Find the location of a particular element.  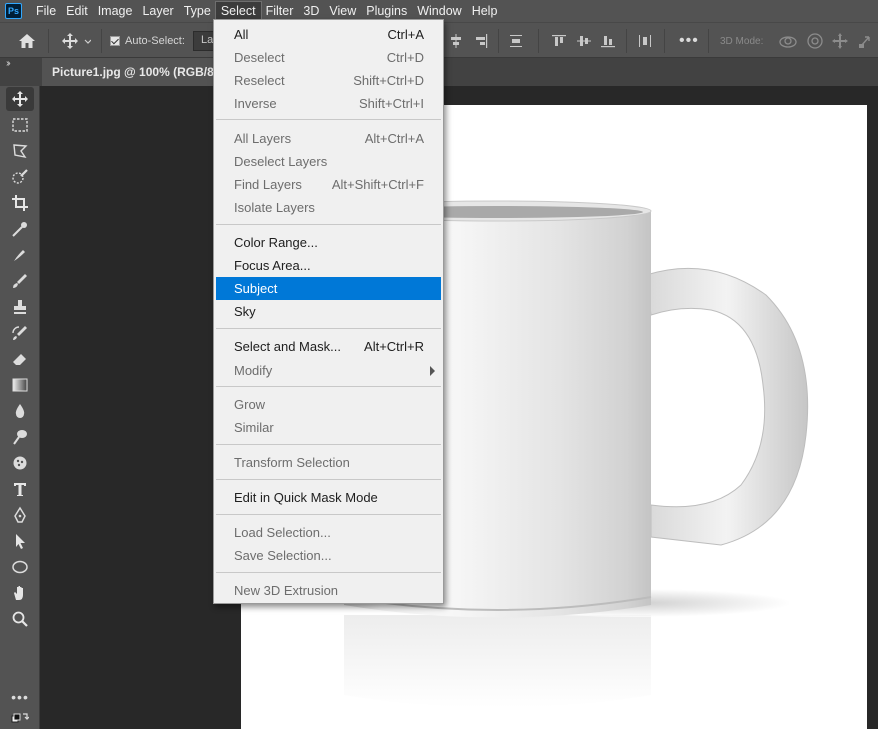

history-brush-tool is located at coordinates (20, 333).